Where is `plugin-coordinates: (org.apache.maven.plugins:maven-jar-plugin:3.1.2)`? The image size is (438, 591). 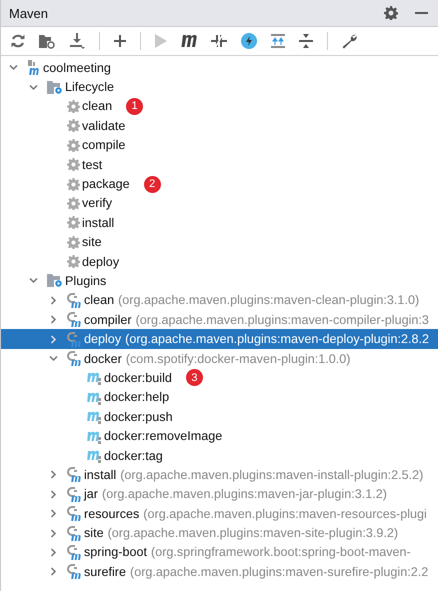
plugin-coordinates: (org.apache.maven.plugins:maven-jar-plugin:3.1.2) is located at coordinates (244, 494).